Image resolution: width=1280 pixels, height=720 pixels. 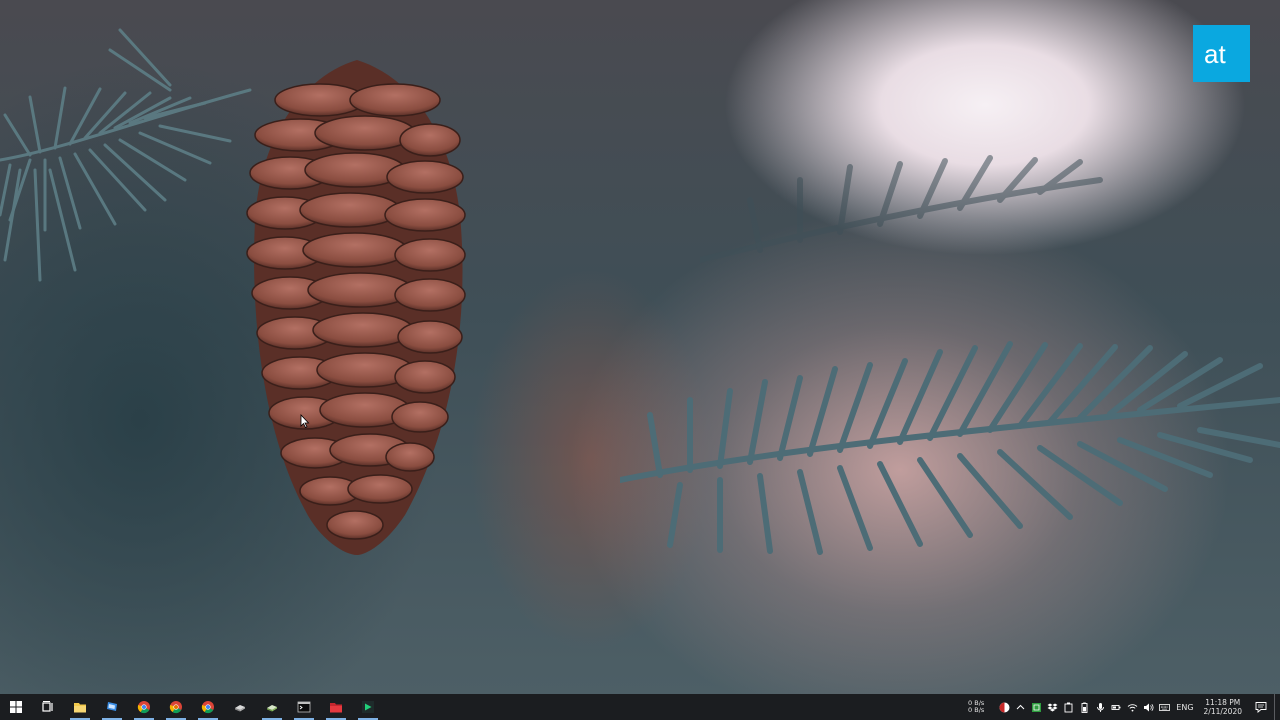 I want to click on terminal-icon, so click(x=304, y=707).